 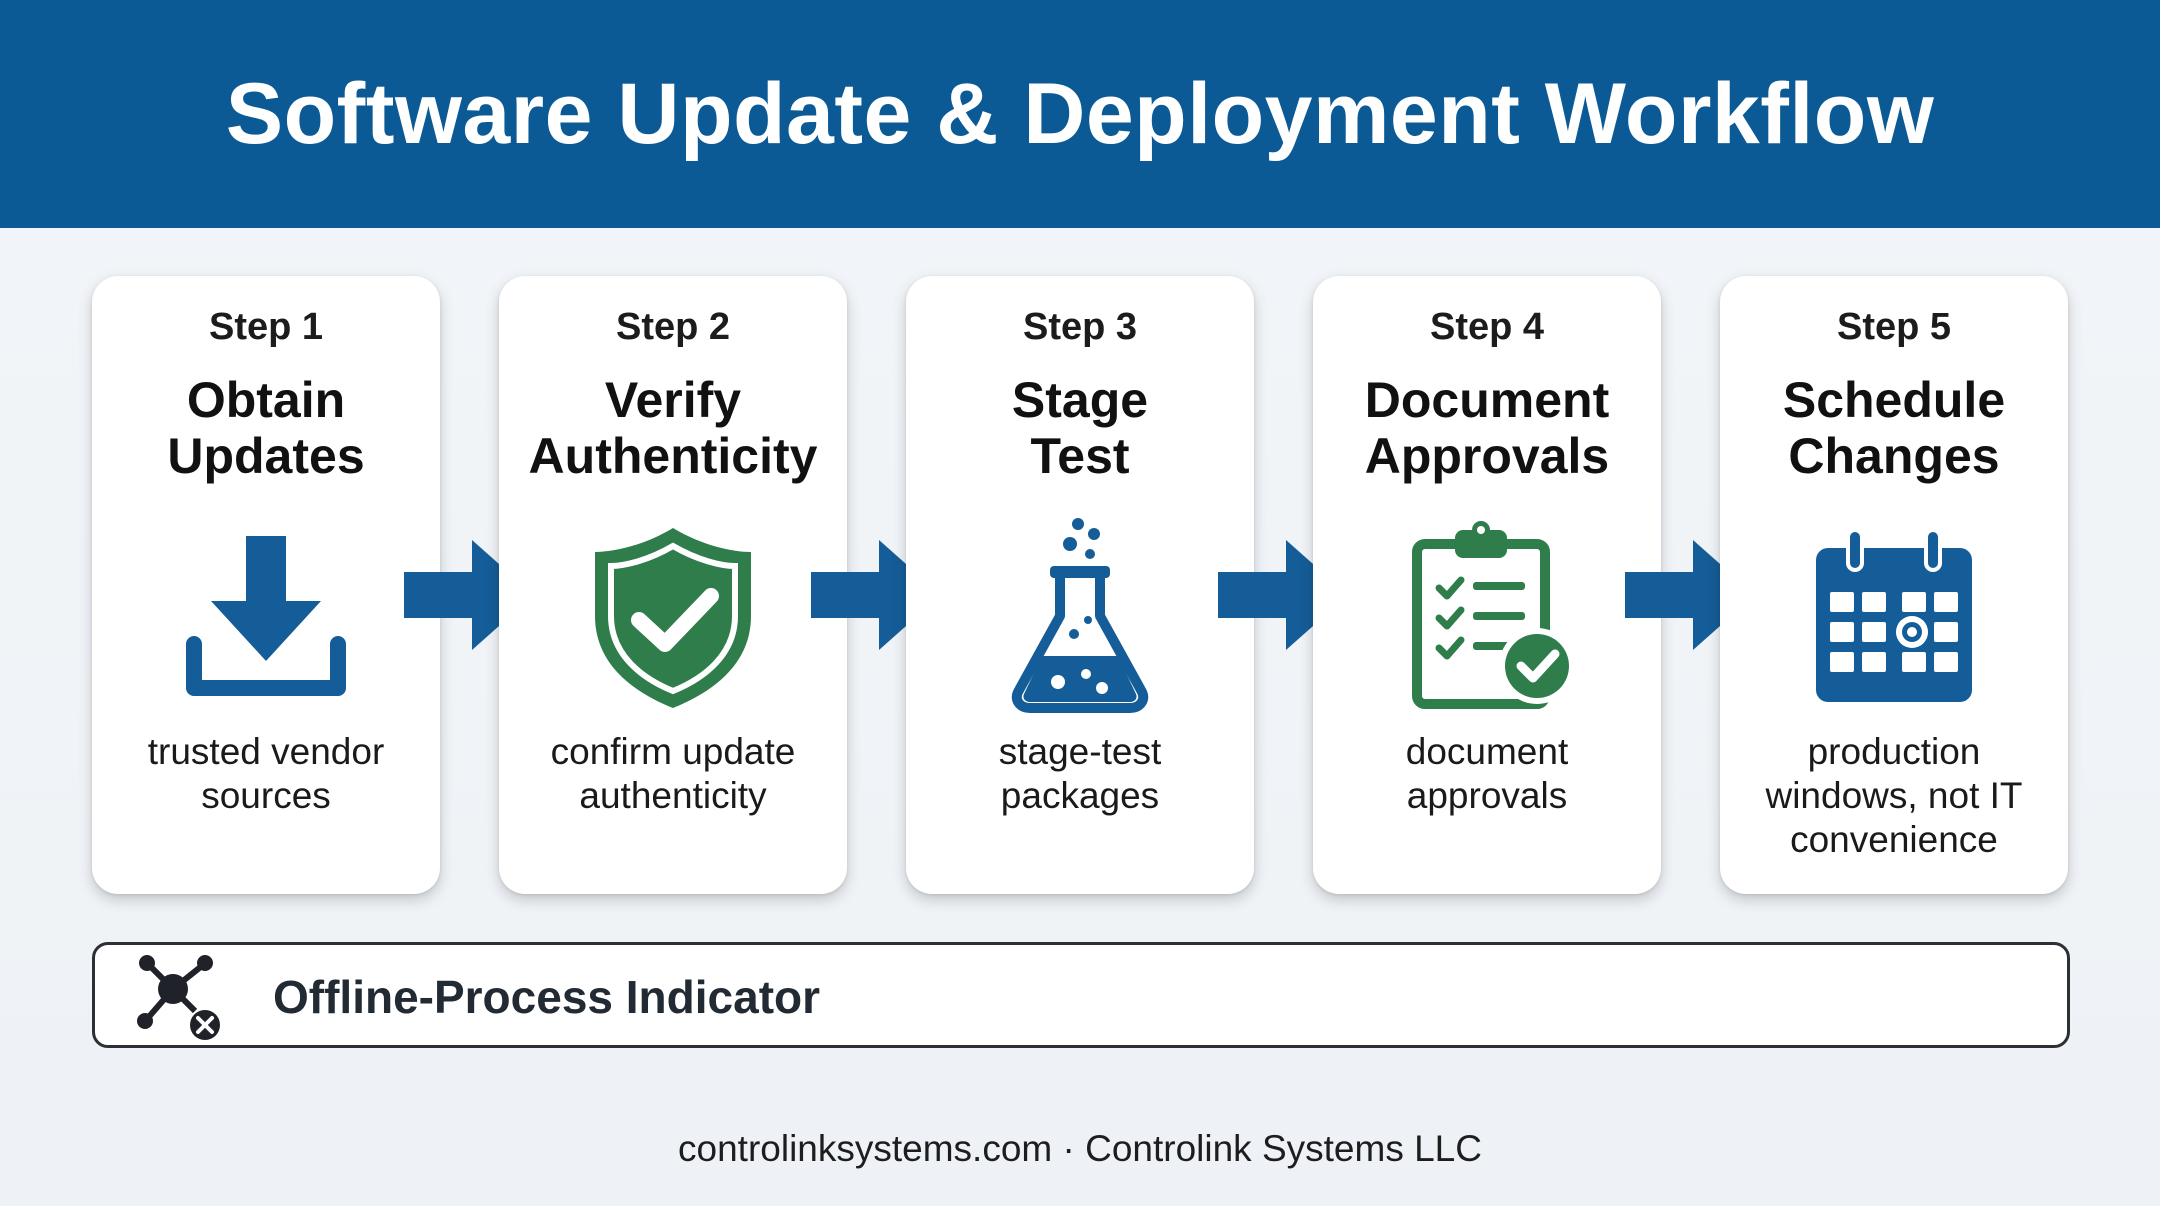 What do you see at coordinates (266, 327) in the screenshot?
I see `step-label: Step 1` at bounding box center [266, 327].